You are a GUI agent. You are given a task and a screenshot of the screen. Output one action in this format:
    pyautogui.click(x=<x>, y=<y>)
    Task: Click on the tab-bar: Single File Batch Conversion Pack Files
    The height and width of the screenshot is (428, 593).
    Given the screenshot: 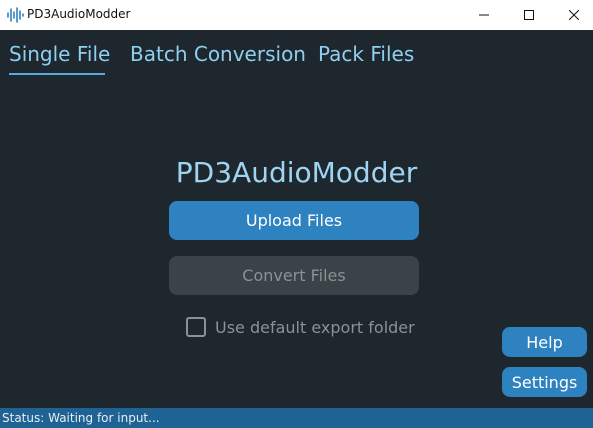 What is the action you would take?
    pyautogui.click(x=296, y=58)
    